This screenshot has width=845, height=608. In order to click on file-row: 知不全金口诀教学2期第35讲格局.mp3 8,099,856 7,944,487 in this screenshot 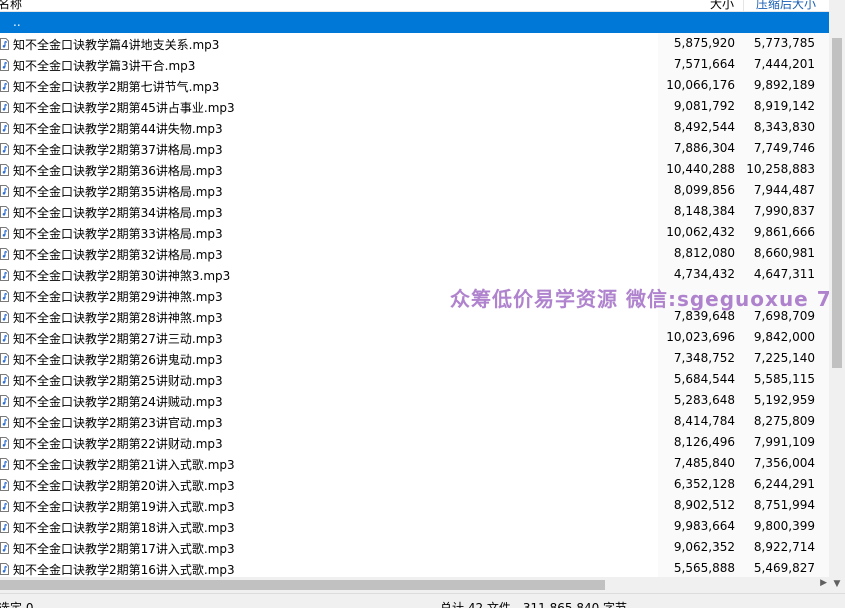, I will do `click(414, 190)`.